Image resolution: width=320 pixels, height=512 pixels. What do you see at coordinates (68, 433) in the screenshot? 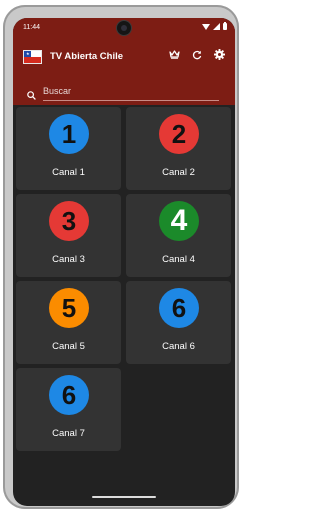
I see `channel-label: Canal 7` at bounding box center [68, 433].